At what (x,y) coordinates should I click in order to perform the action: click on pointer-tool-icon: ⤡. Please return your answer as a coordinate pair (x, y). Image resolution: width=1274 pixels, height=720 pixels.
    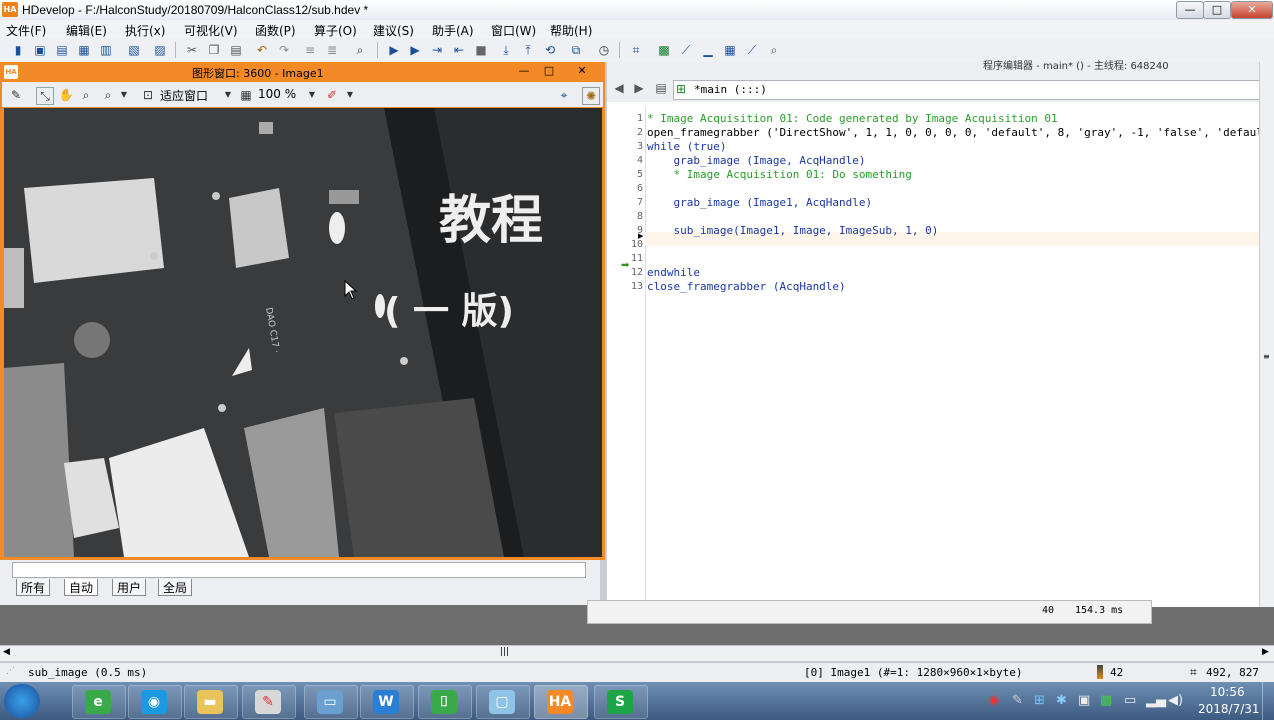
    Looking at the image, I should click on (45, 96).